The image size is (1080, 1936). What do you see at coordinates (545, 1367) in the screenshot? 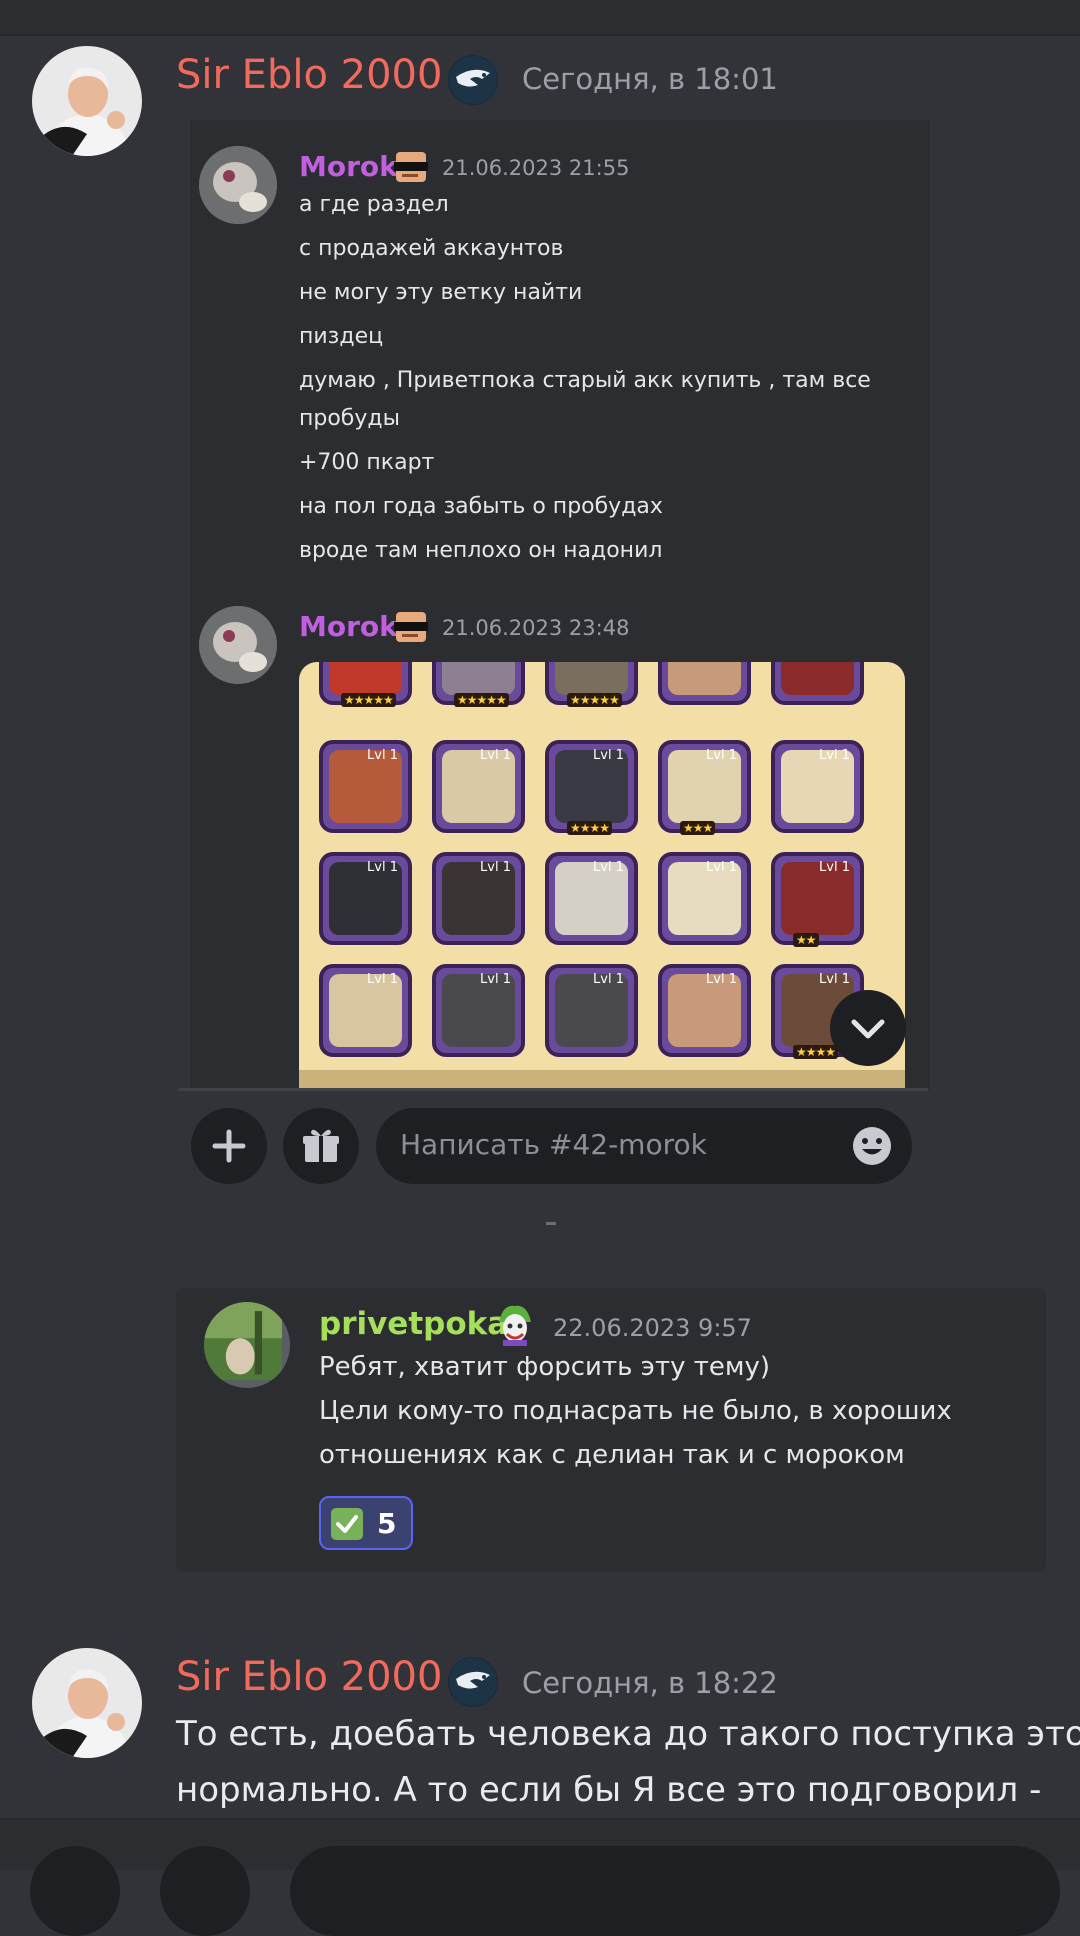
I see `message-line: Ребят, хватит форсить эту тему)` at bounding box center [545, 1367].